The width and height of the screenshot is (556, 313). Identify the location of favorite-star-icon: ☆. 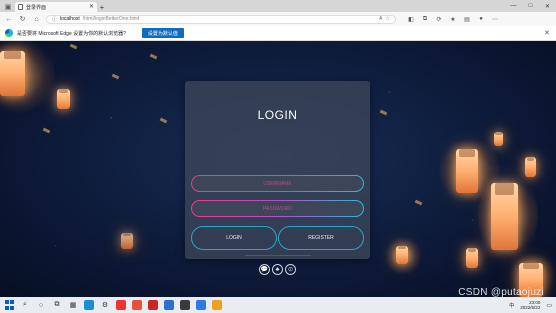
(388, 19).